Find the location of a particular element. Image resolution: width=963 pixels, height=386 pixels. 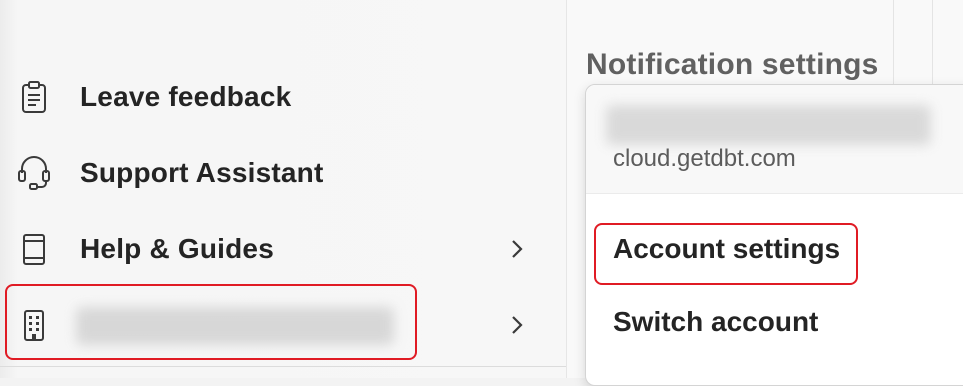

menu-item-support-assistant: Support Assistant is located at coordinates (283, 173).